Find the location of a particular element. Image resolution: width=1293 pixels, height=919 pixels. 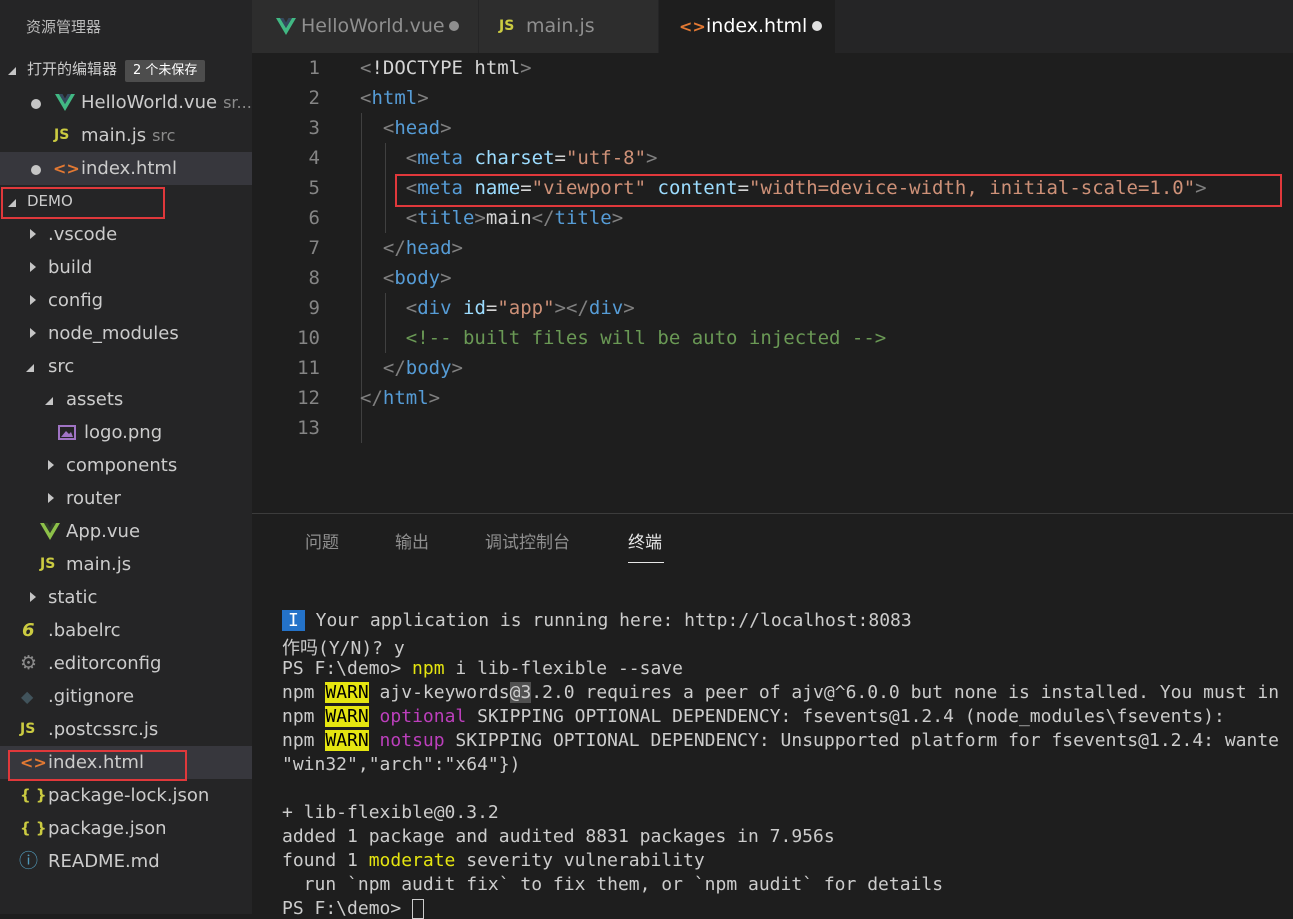

tree-item: src is located at coordinates (126, 366).